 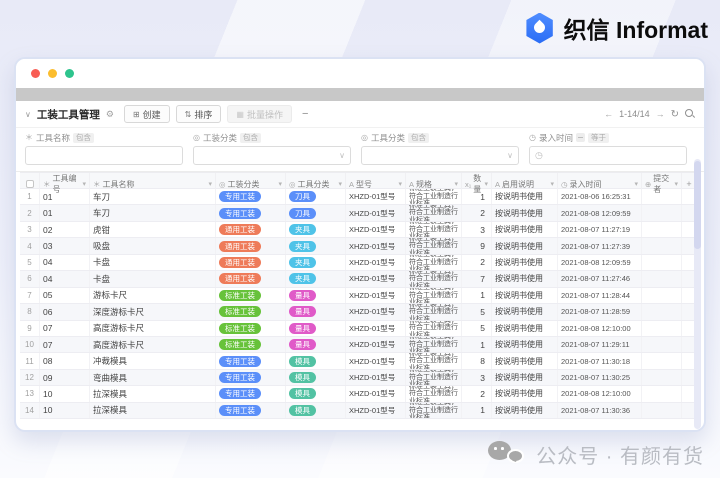 I want to click on cell-tooling-category: 通用工装, so click(x=251, y=279).